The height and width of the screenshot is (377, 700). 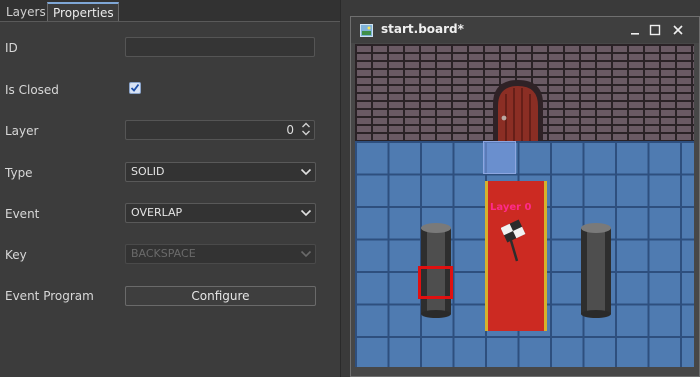 What do you see at coordinates (220, 254) in the screenshot?
I see `key-select: BACKSPACE` at bounding box center [220, 254].